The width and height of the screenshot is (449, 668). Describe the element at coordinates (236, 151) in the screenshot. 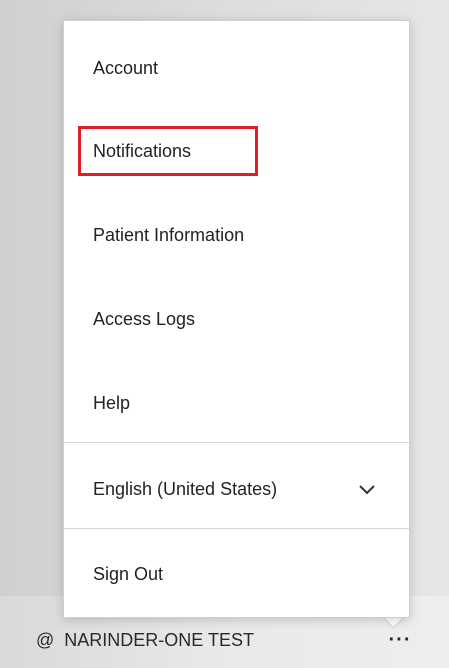

I see `menu-item-notifications: Notifications` at that location.